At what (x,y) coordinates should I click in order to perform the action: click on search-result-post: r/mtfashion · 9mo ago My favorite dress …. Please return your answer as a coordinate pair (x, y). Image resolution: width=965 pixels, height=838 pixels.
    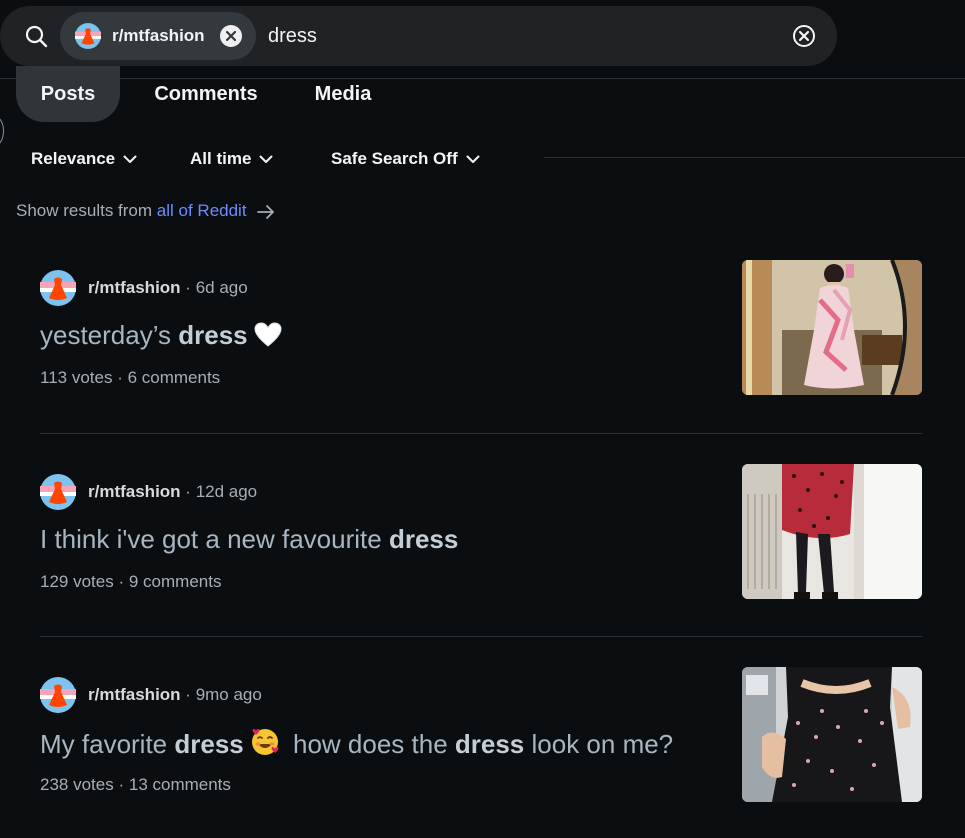
    Looking at the image, I should click on (481, 735).